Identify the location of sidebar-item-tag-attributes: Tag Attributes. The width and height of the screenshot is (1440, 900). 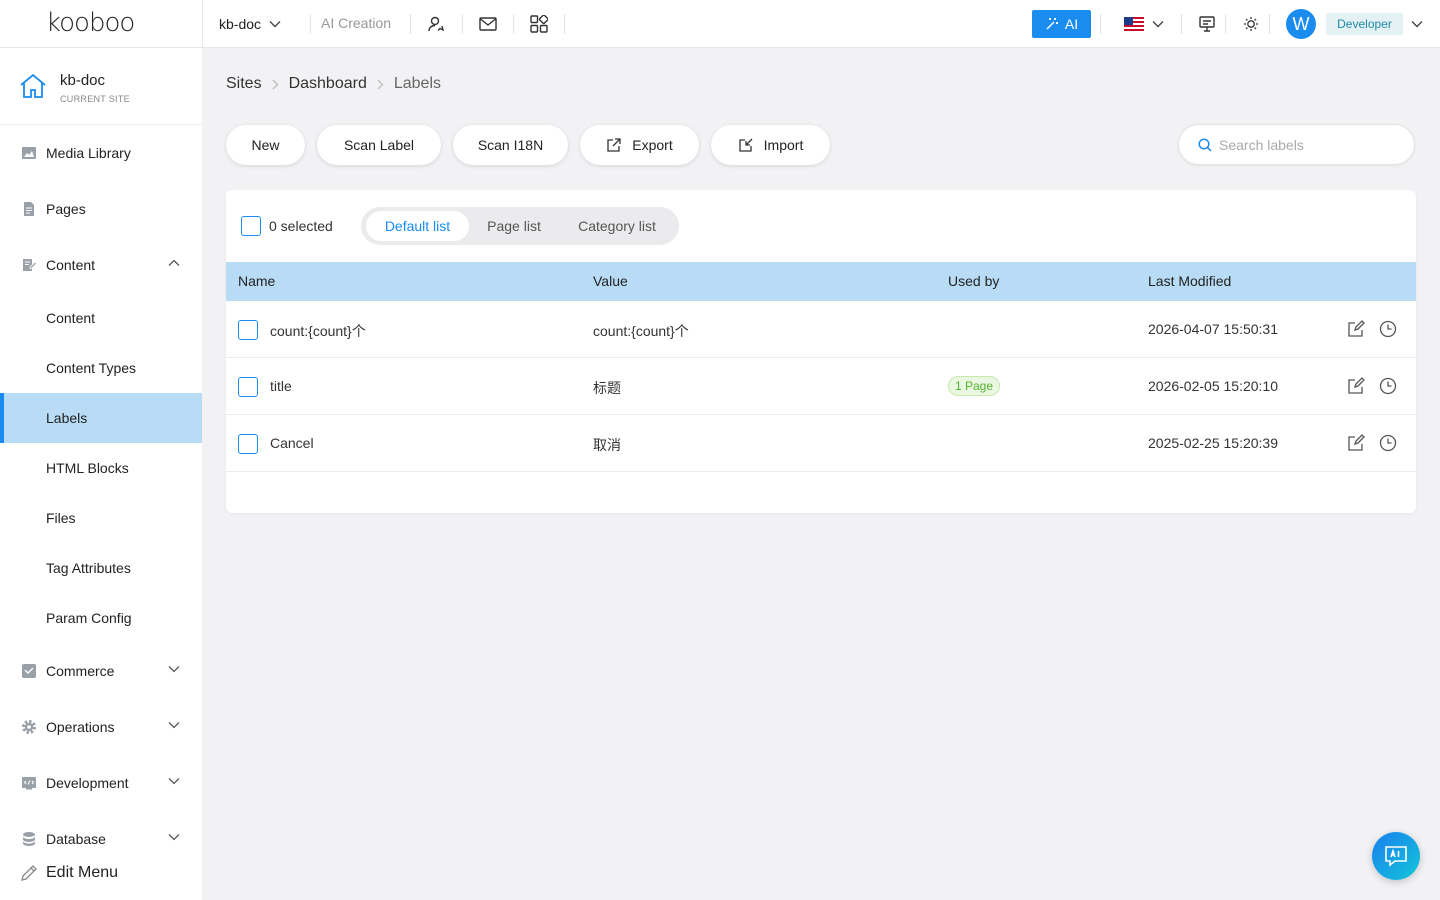
(101, 568).